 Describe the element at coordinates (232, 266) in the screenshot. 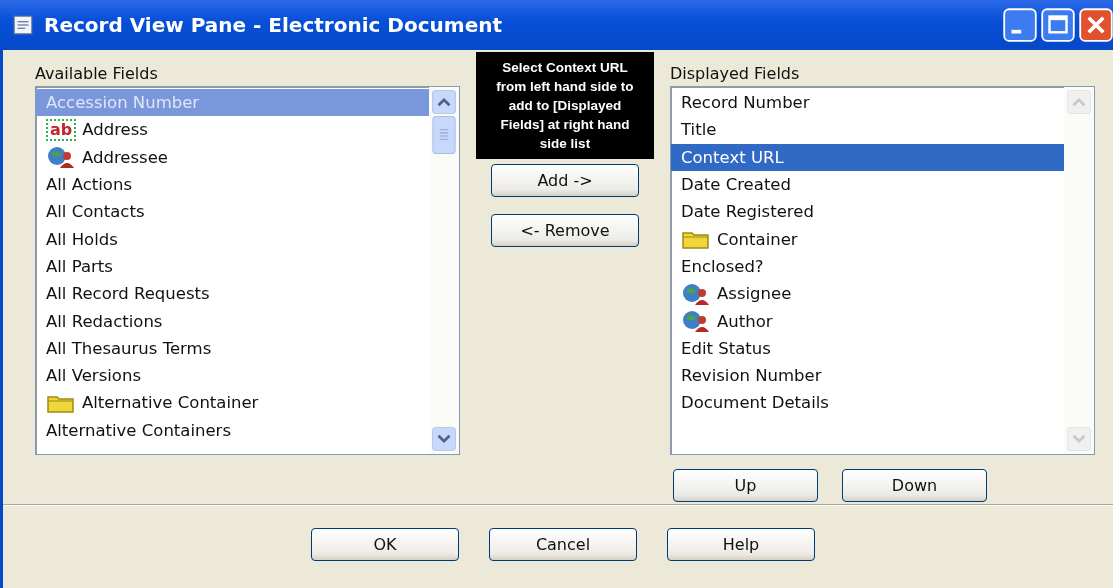

I see `list-item: All Parts` at that location.